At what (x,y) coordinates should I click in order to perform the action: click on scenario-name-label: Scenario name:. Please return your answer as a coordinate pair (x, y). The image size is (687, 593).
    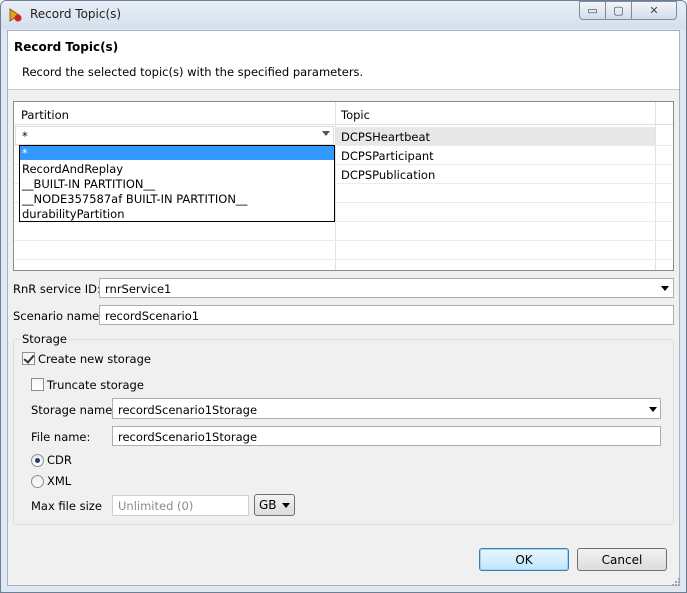
    Looking at the image, I should click on (58, 316).